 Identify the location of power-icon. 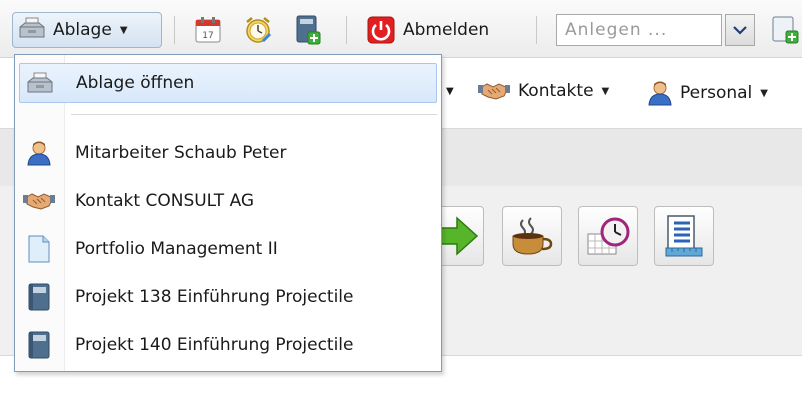
(381, 30).